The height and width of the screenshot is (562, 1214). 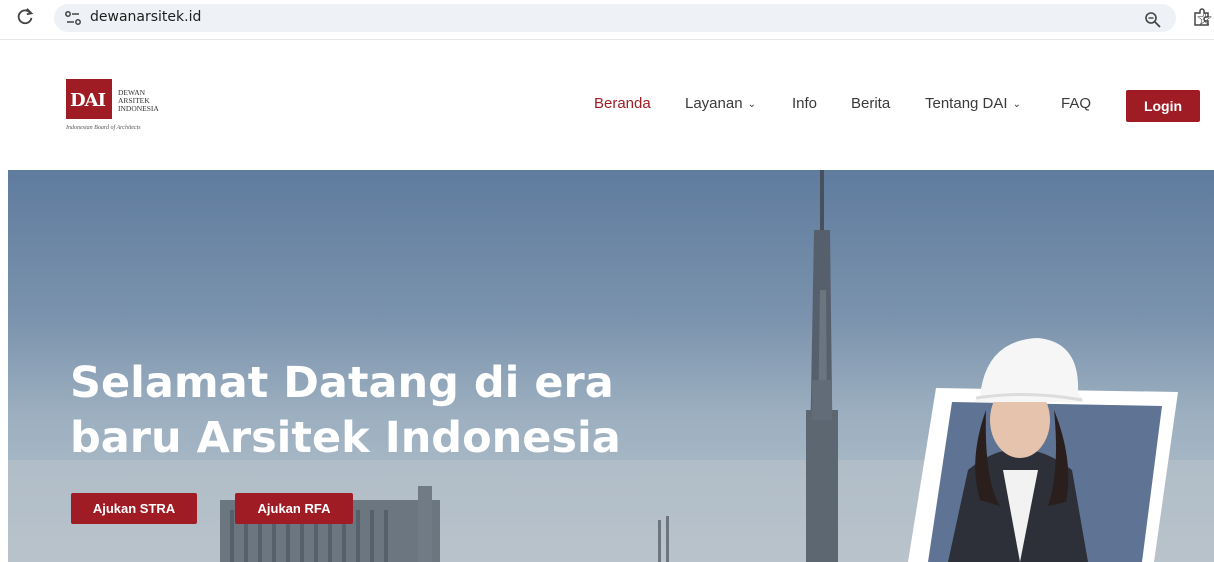 I want to click on login-button: Login, so click(x=1163, y=106).